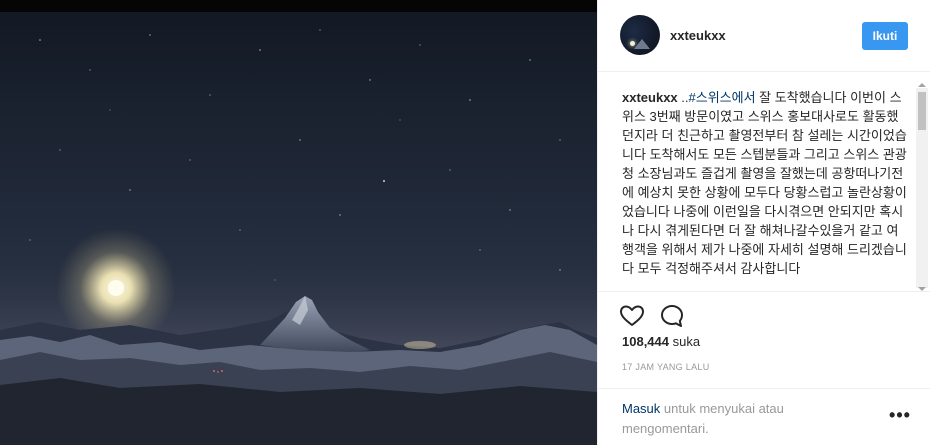 The width and height of the screenshot is (930, 445). What do you see at coordinates (900, 416) in the screenshot?
I see `more-icon: •••` at bounding box center [900, 416].